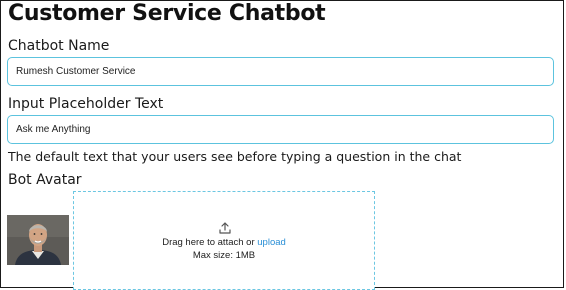 This screenshot has width=566, height=290. I want to click on max-size-text: Max size: 1MB, so click(224, 255).